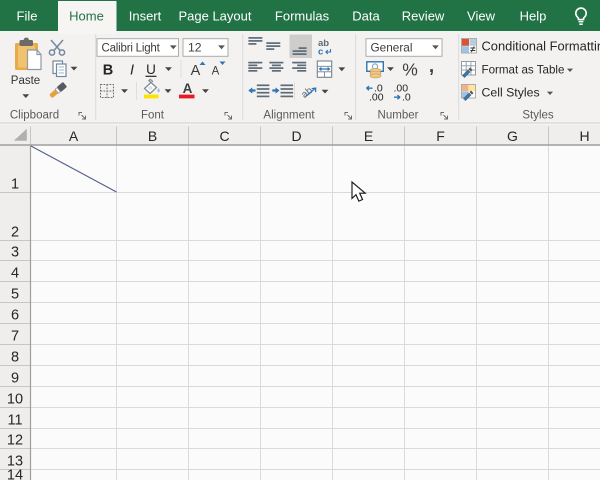 This screenshot has width=600, height=480. Describe the element at coordinates (376, 98) in the screenshot. I see `svg-text: .00` at that location.